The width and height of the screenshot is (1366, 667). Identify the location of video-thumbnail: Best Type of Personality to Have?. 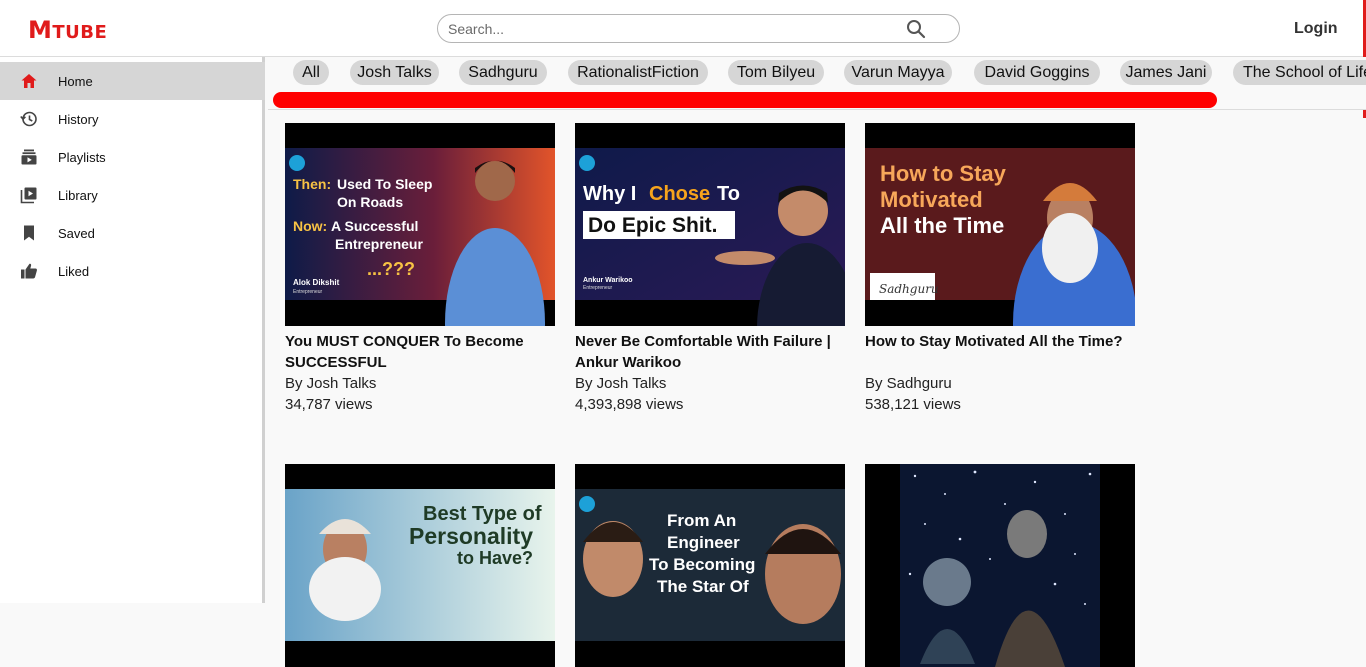
(420, 565).